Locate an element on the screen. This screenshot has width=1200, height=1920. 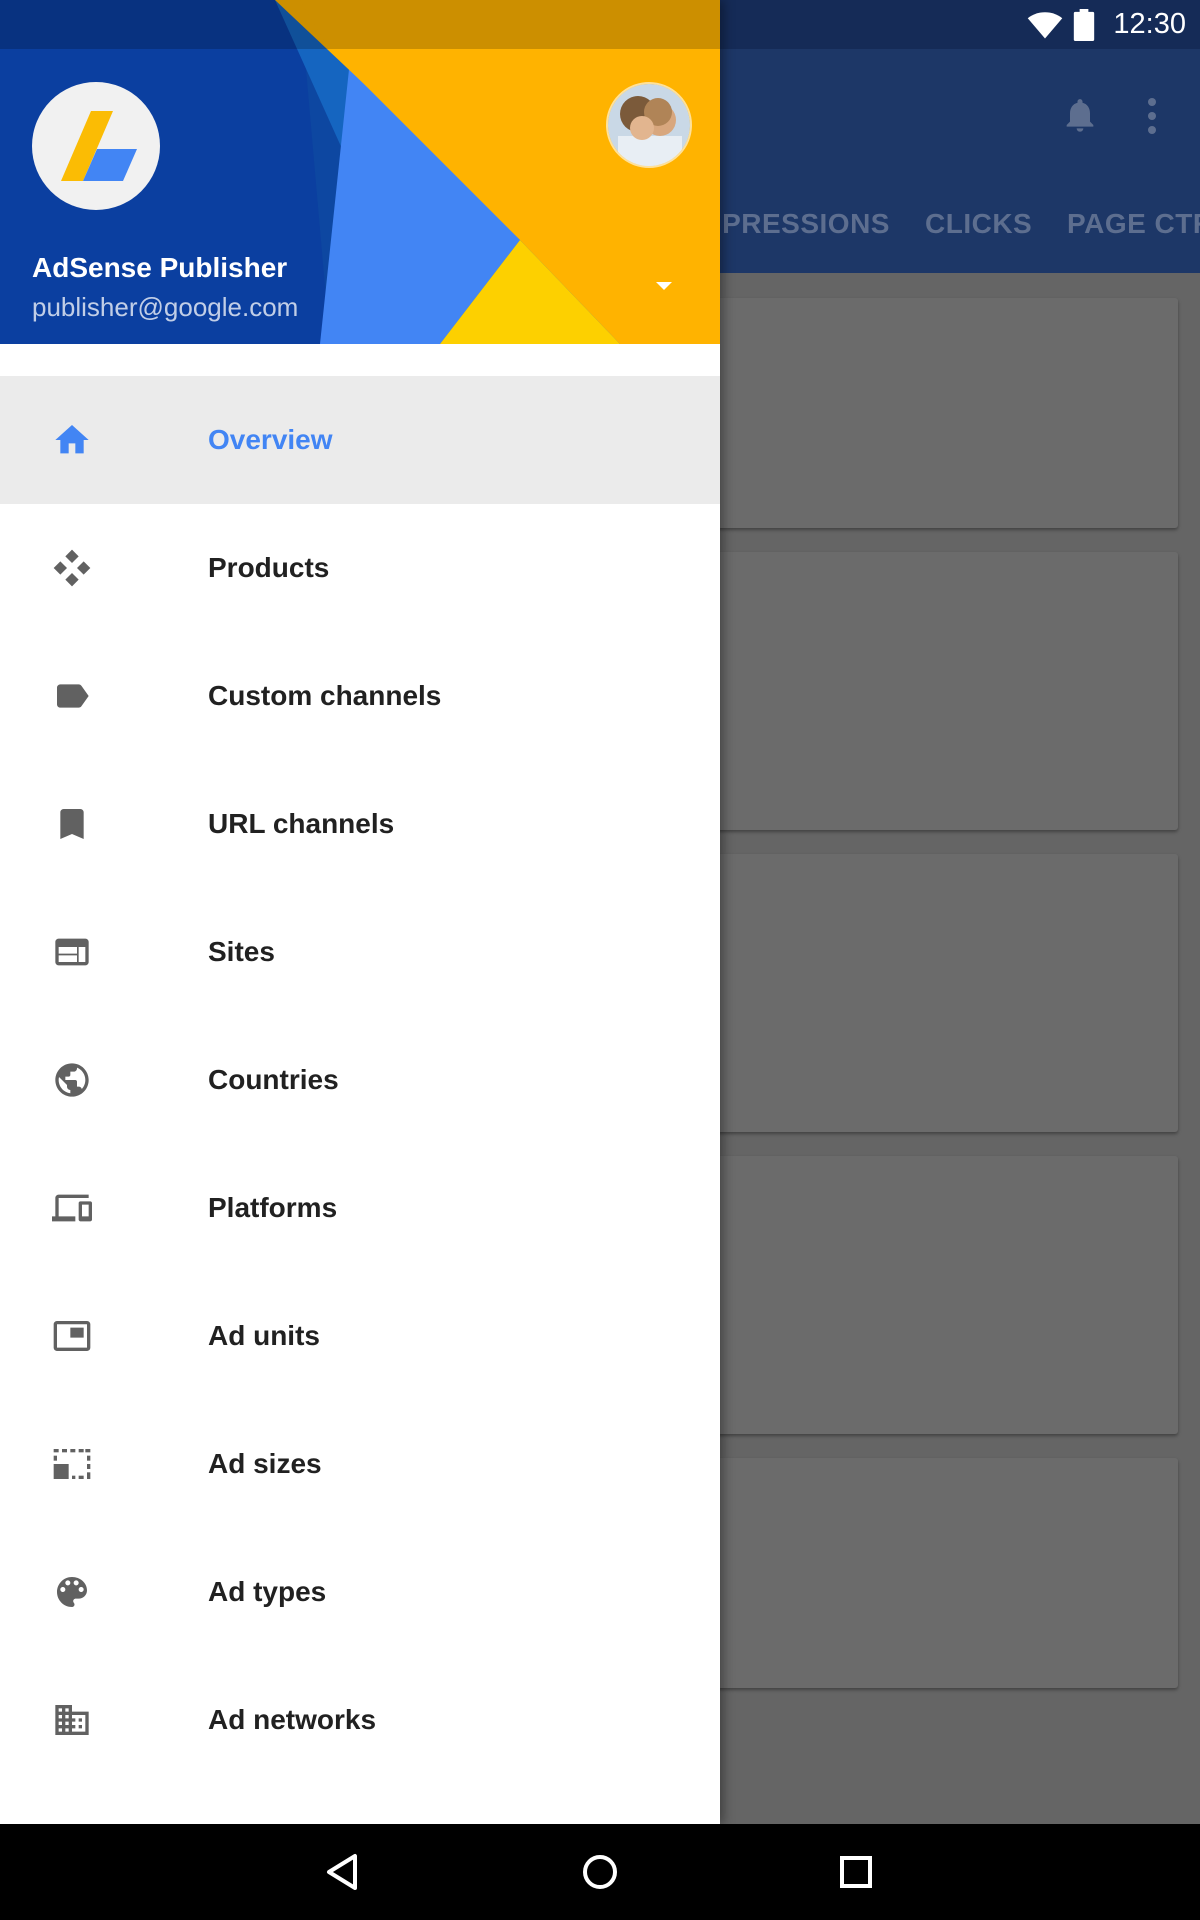
picture-in-picture-icon is located at coordinates (72, 1336).